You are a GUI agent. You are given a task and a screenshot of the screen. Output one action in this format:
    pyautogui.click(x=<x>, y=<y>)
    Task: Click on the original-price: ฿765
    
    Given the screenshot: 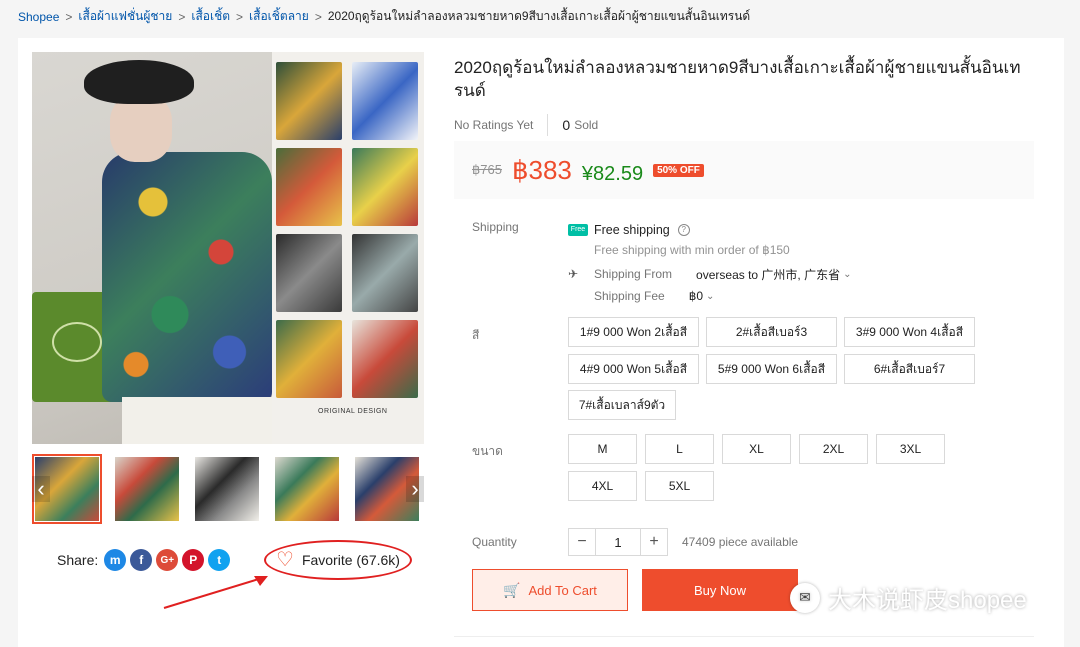 What is the action you would take?
    pyautogui.click(x=487, y=169)
    